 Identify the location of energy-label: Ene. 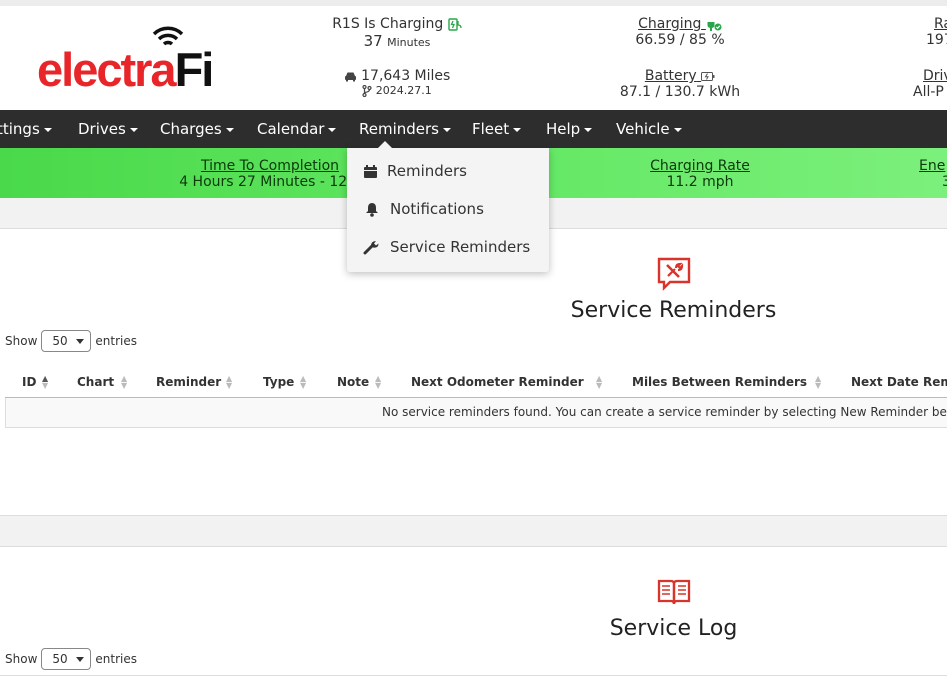
(926, 166).